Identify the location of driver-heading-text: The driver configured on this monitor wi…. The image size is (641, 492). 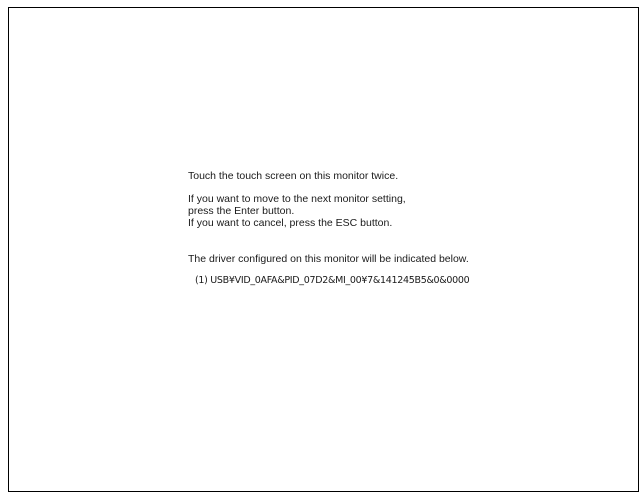
(328, 259).